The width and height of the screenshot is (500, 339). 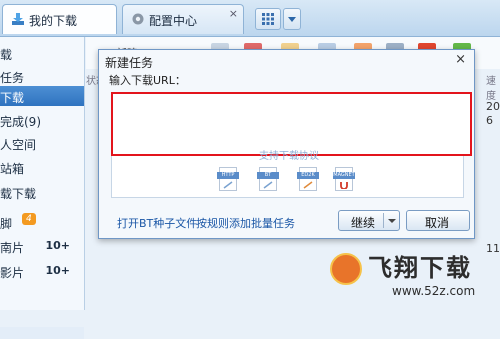 What do you see at coordinates (489, 120) in the screenshot?
I see `speed-value: 6` at bounding box center [489, 120].